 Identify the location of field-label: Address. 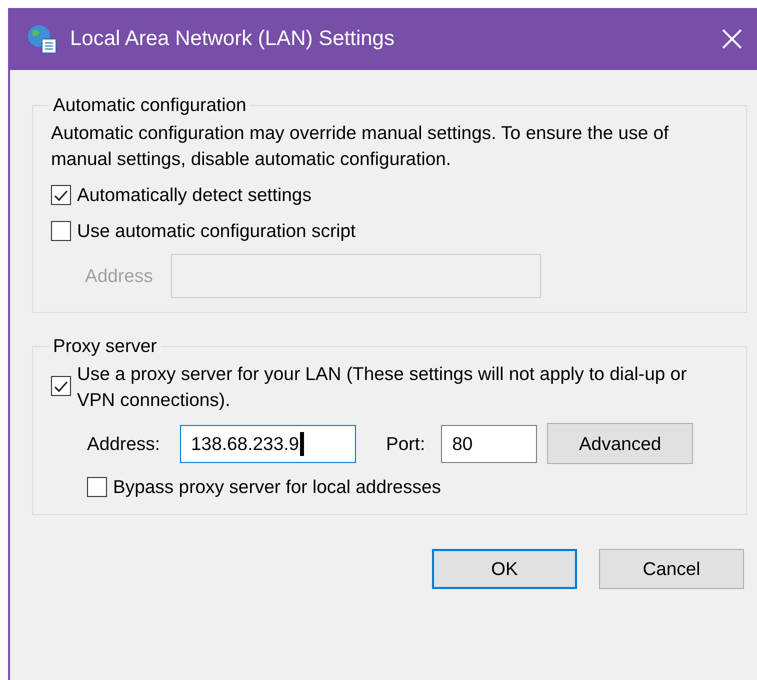
(119, 276).